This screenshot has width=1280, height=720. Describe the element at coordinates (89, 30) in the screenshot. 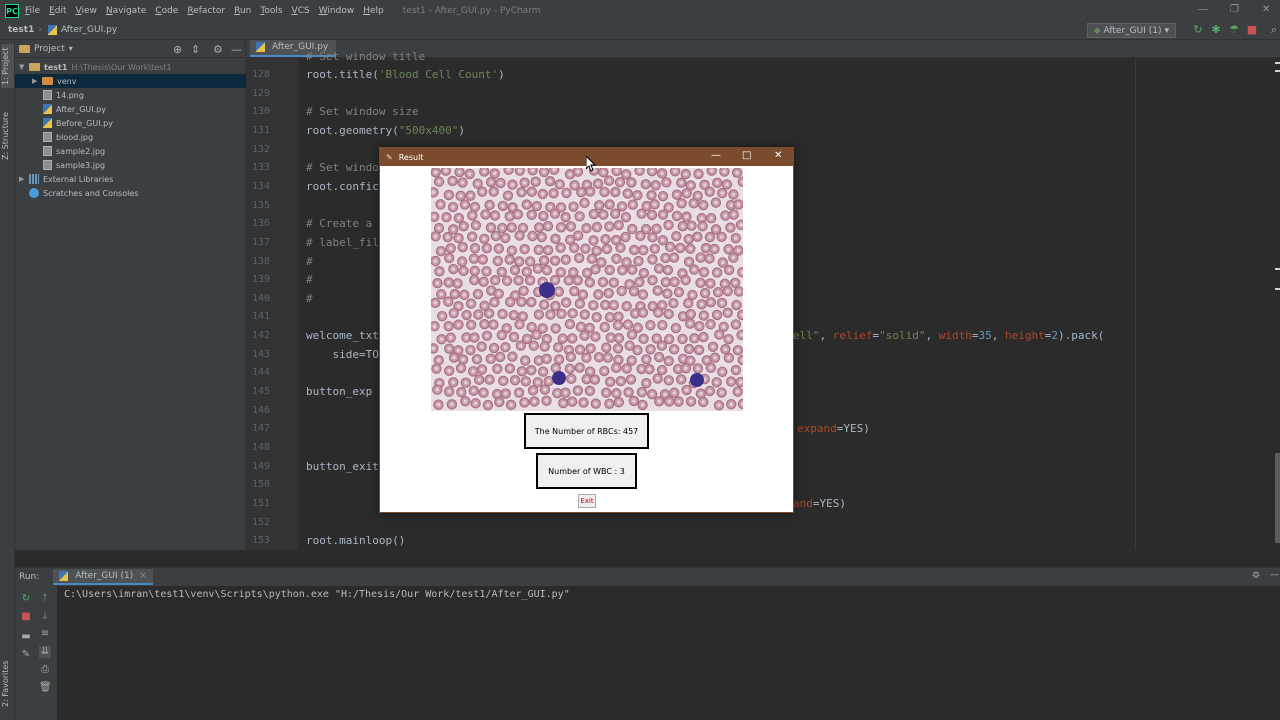

I see `breadcrumb-file: After_GUI.py` at that location.